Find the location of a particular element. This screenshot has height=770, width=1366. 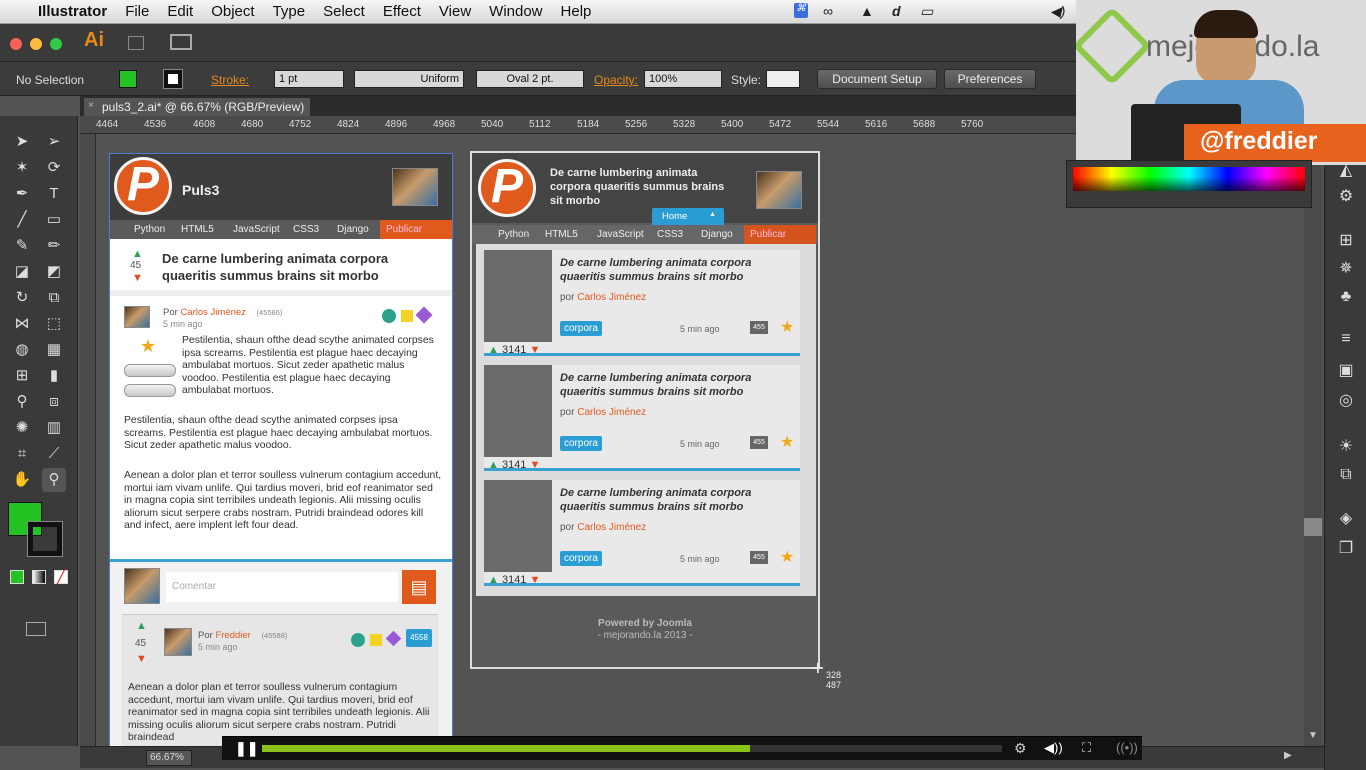

stroke-panel-icon: ≡ is located at coordinates (1346, 341).